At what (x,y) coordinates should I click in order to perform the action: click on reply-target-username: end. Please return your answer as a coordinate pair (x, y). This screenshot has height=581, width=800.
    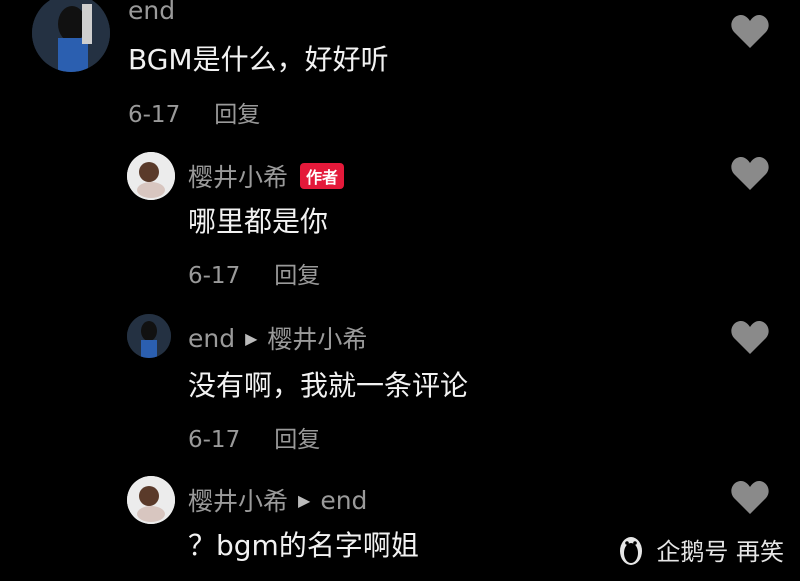
    Looking at the image, I should click on (343, 500).